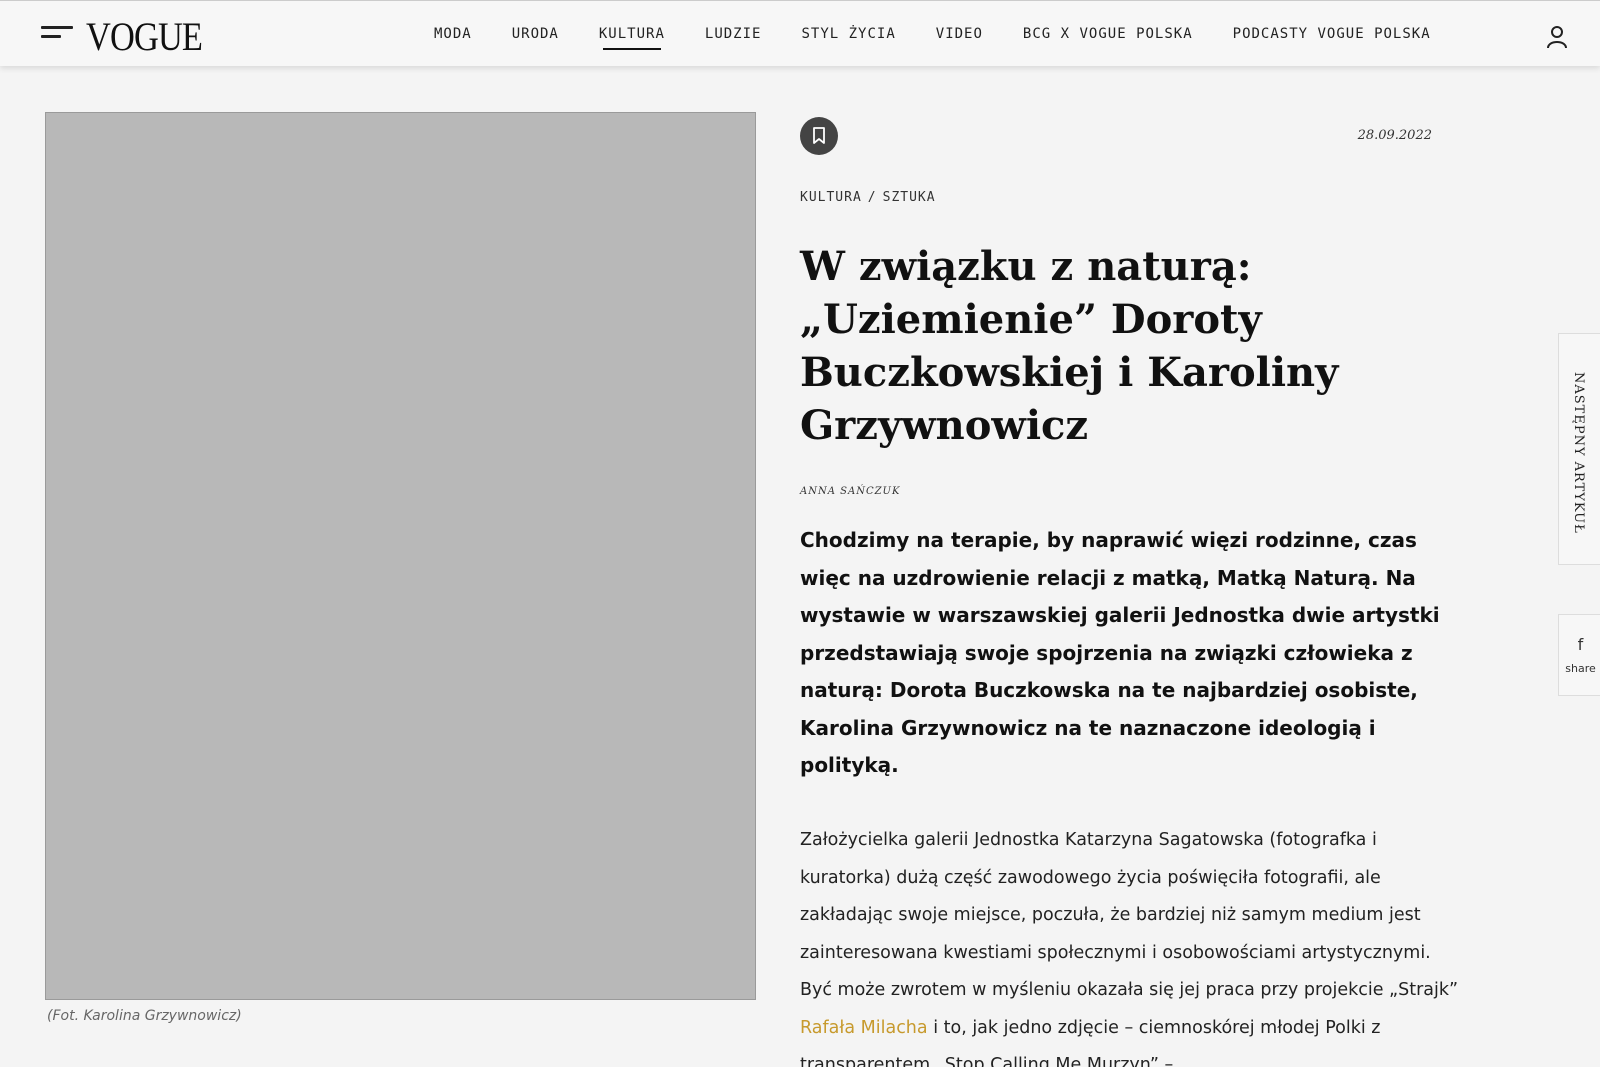 The image size is (1600, 1067). What do you see at coordinates (850, 491) in the screenshot?
I see `article-author: Anna Sańczuk` at bounding box center [850, 491].